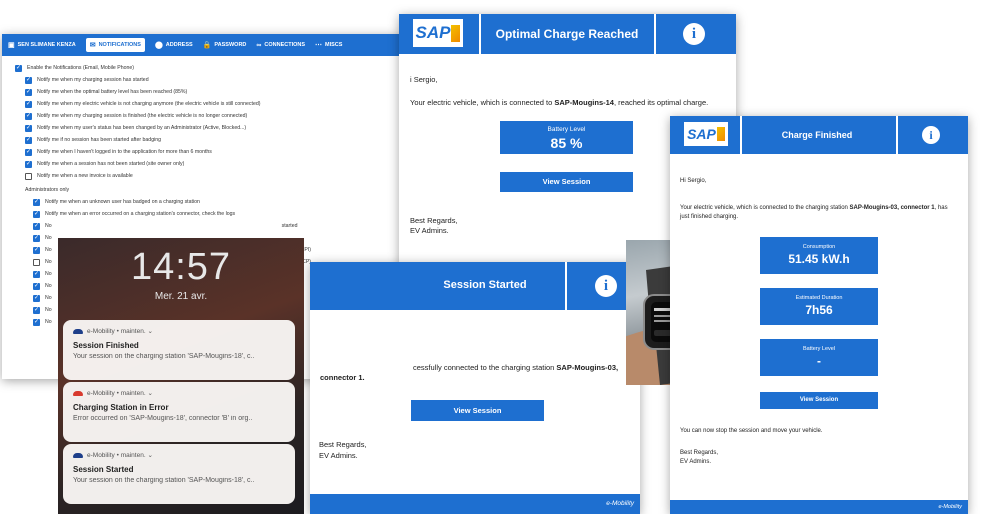 The height and width of the screenshot is (514, 1000). Describe the element at coordinates (225, 45) in the screenshot. I see `tab-password: 🔒 PASSWORD` at that location.